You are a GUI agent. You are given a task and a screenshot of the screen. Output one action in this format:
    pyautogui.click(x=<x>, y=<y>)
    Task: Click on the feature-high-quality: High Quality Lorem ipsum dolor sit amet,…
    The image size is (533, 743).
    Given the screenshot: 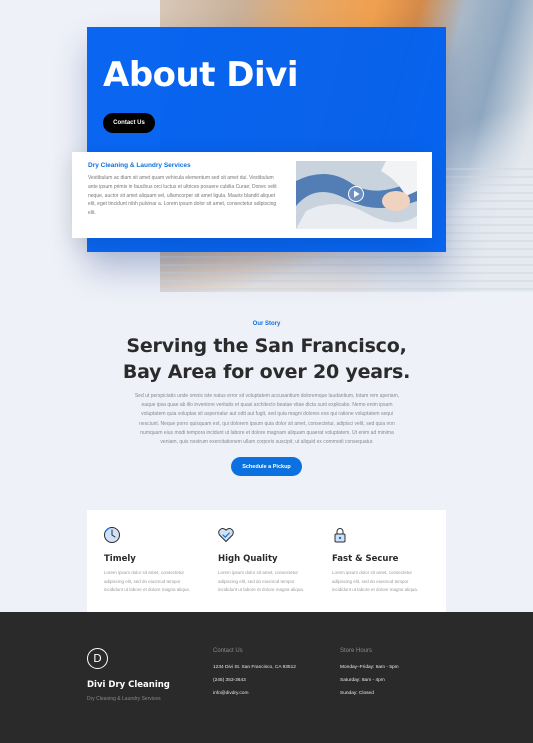 What is the action you would take?
    pyautogui.click(x=256, y=561)
    